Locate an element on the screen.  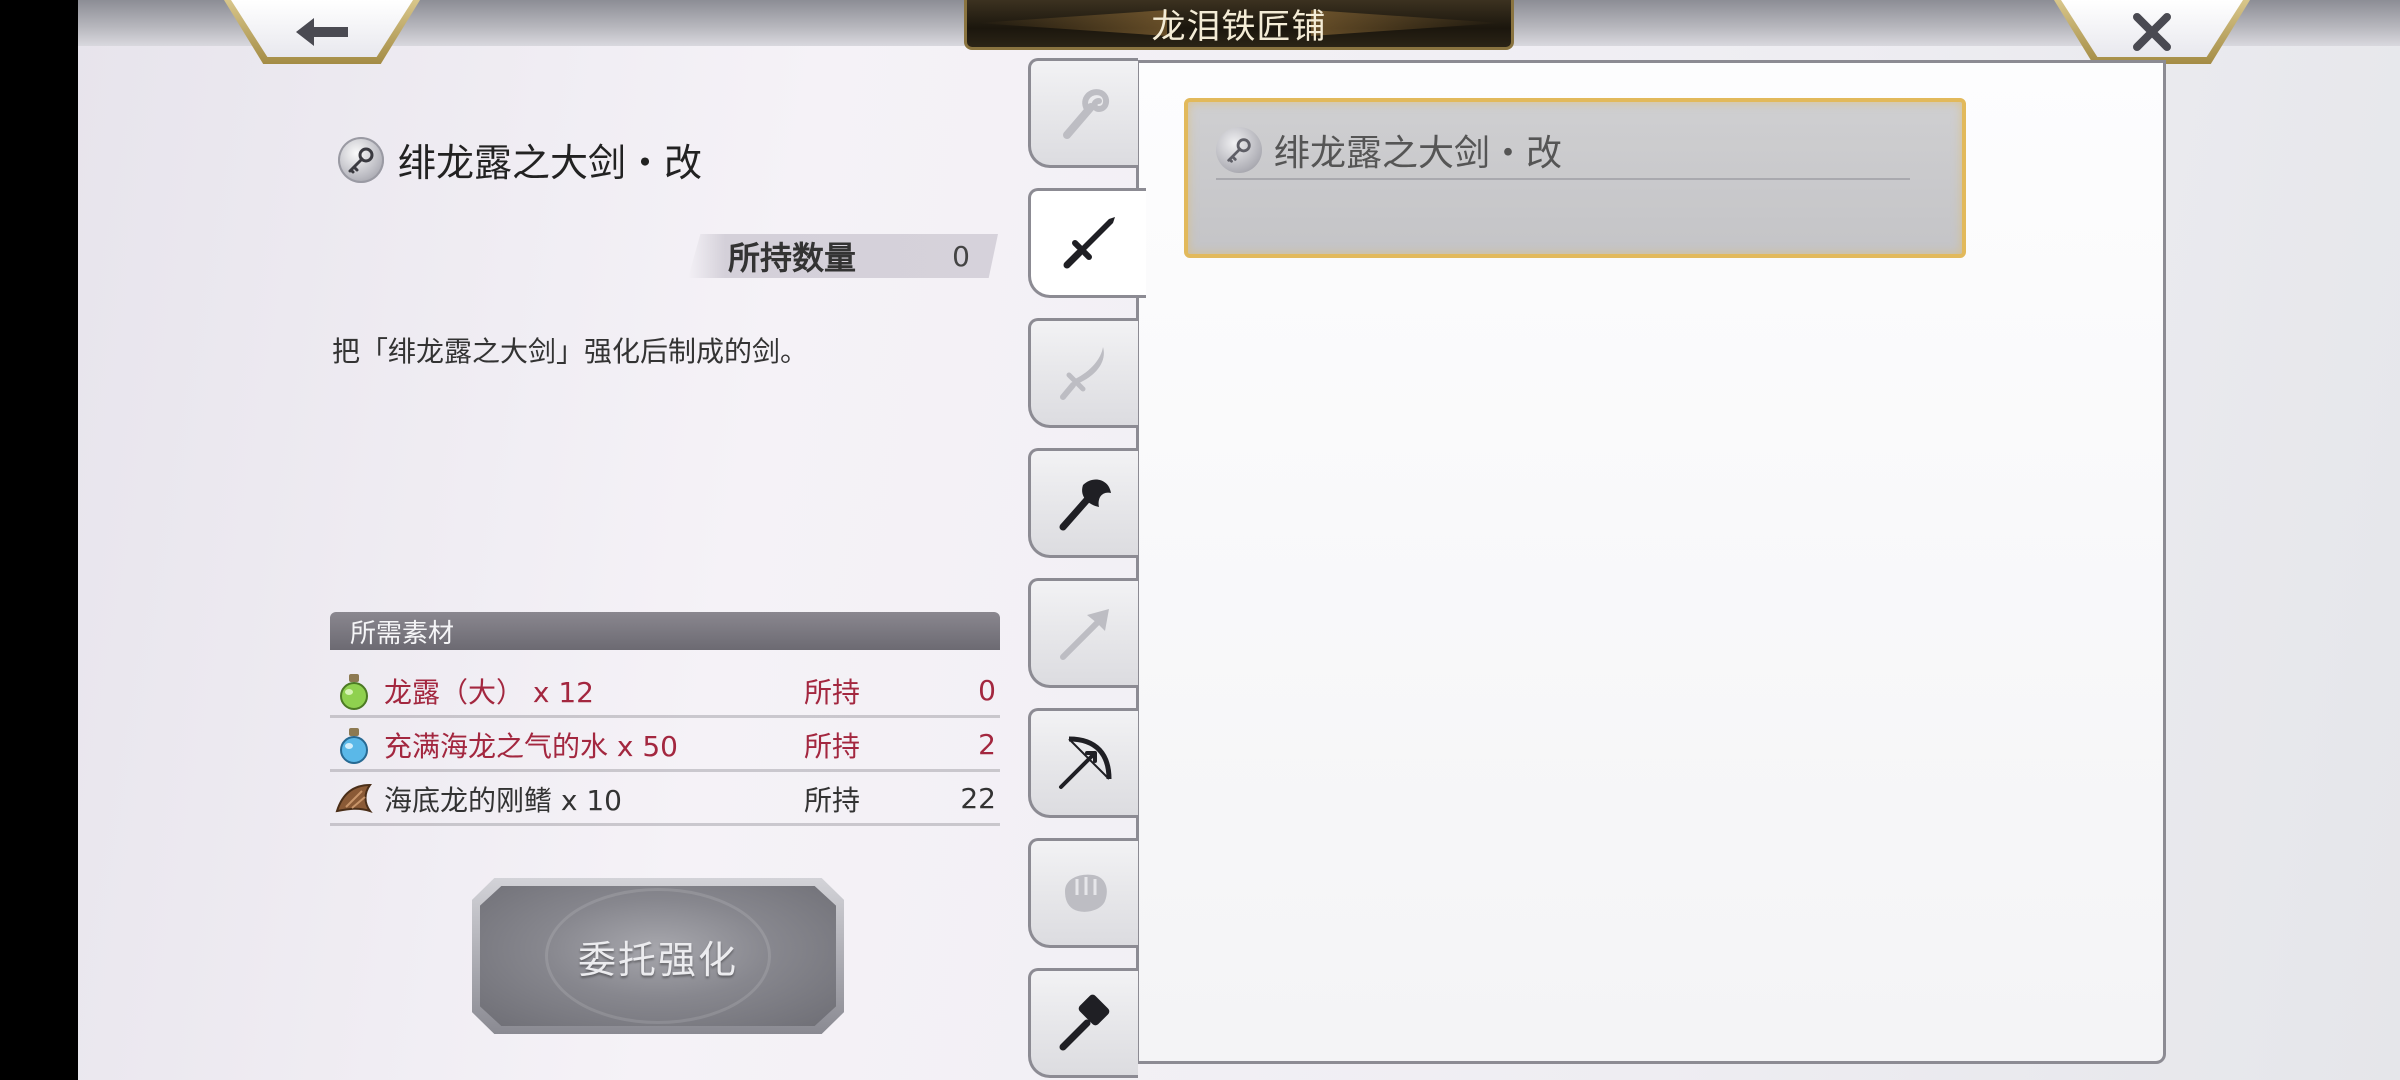
material-owned-count: 22 is located at coordinates (978, 798).